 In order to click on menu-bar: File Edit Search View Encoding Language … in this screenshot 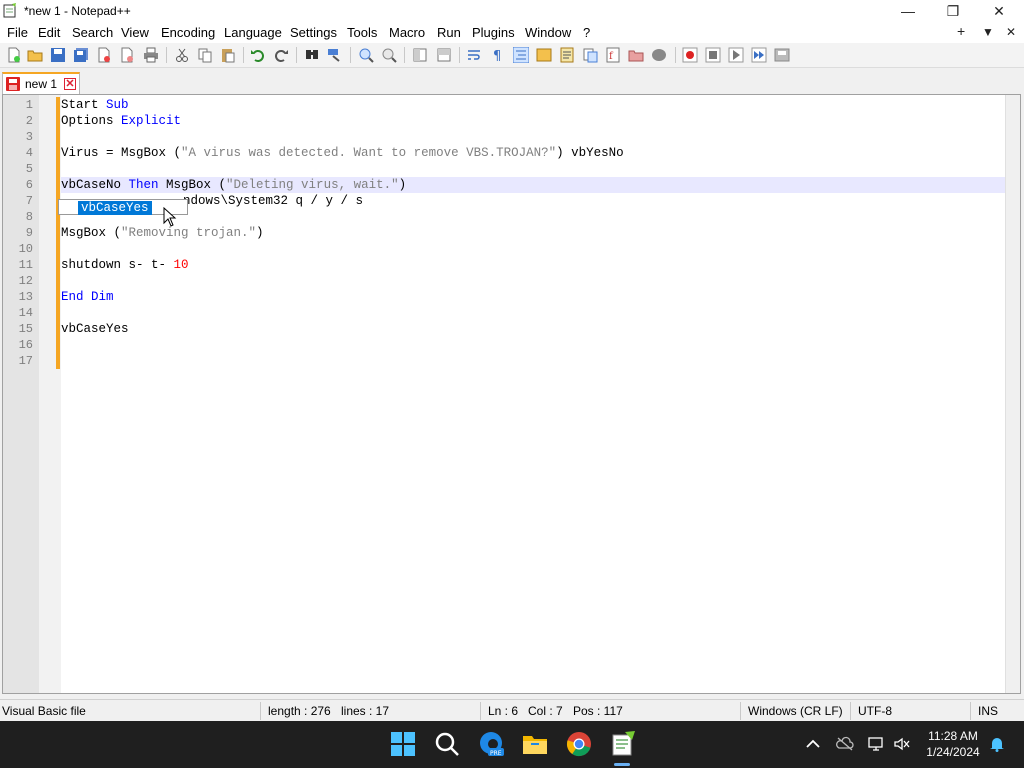, I will do `click(512, 32)`.